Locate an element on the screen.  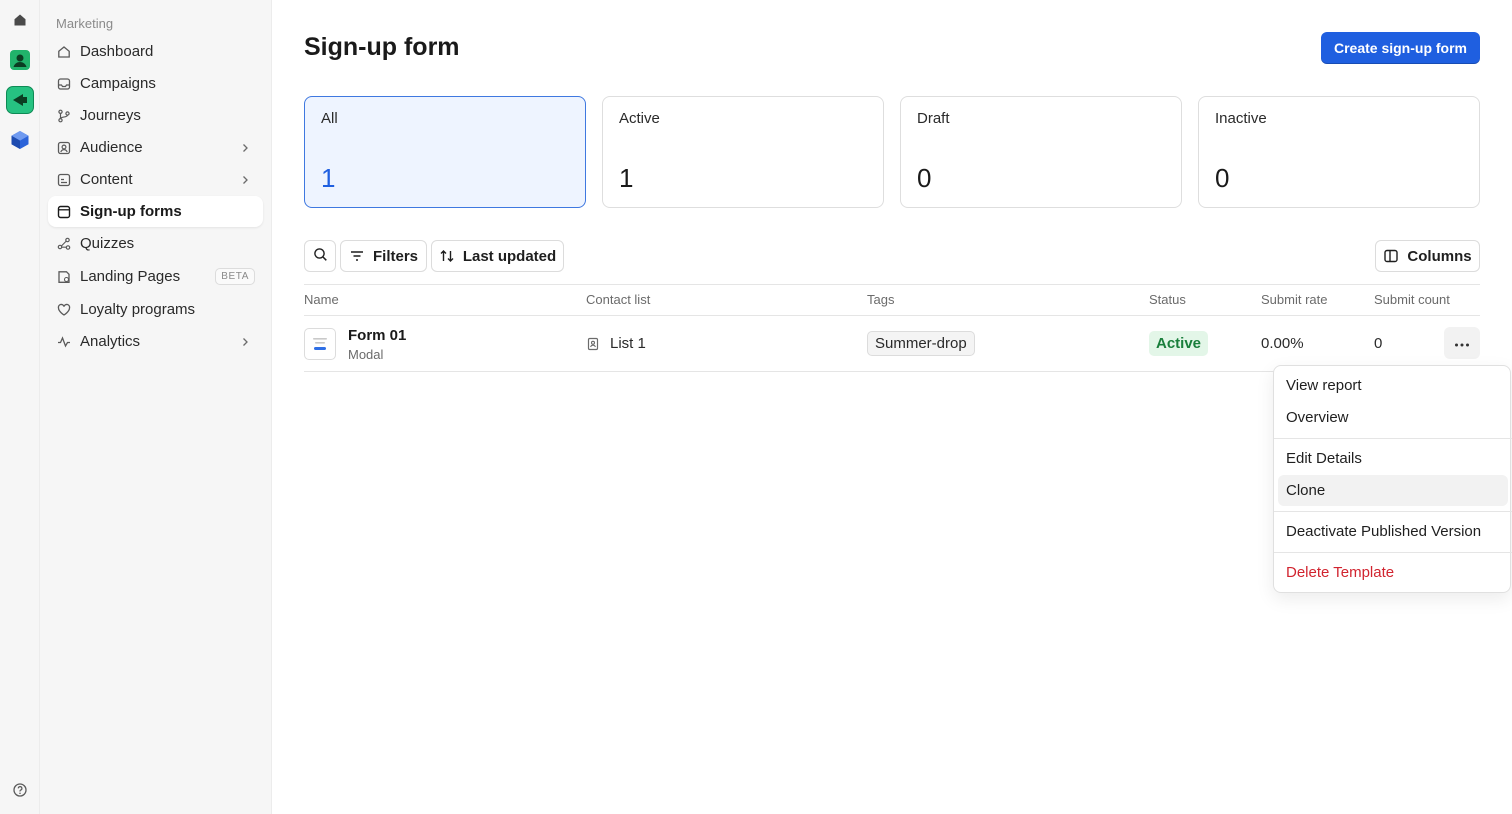
contact-book-icon is located at coordinates (593, 344).